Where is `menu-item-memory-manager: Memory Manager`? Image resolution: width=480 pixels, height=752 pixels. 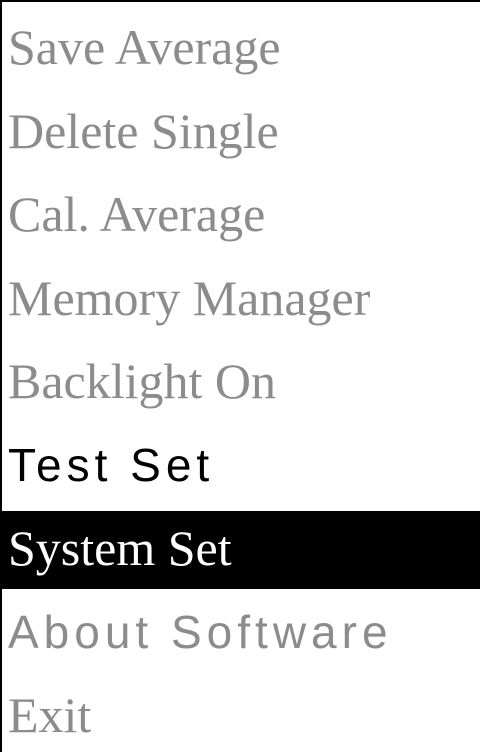
menu-item-memory-manager: Memory Manager is located at coordinates (241, 299).